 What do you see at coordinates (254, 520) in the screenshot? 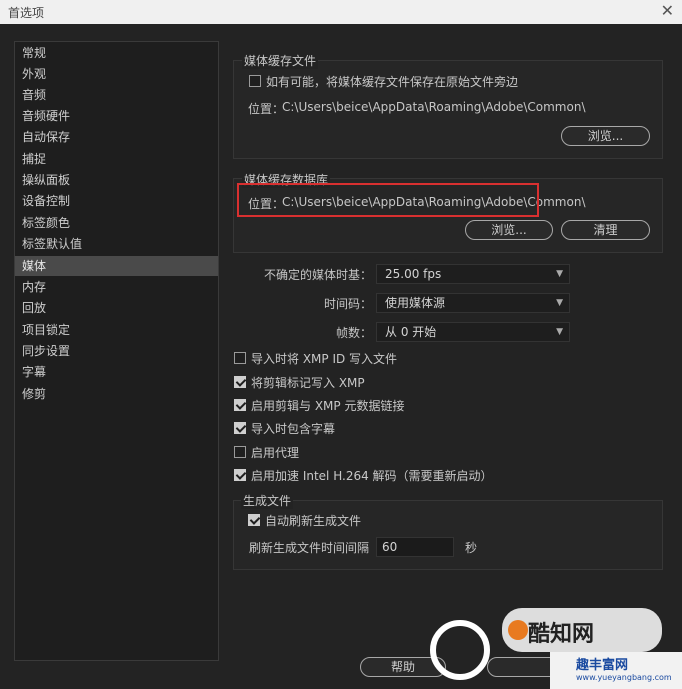
I see `auto-refresh-checkbox` at bounding box center [254, 520].